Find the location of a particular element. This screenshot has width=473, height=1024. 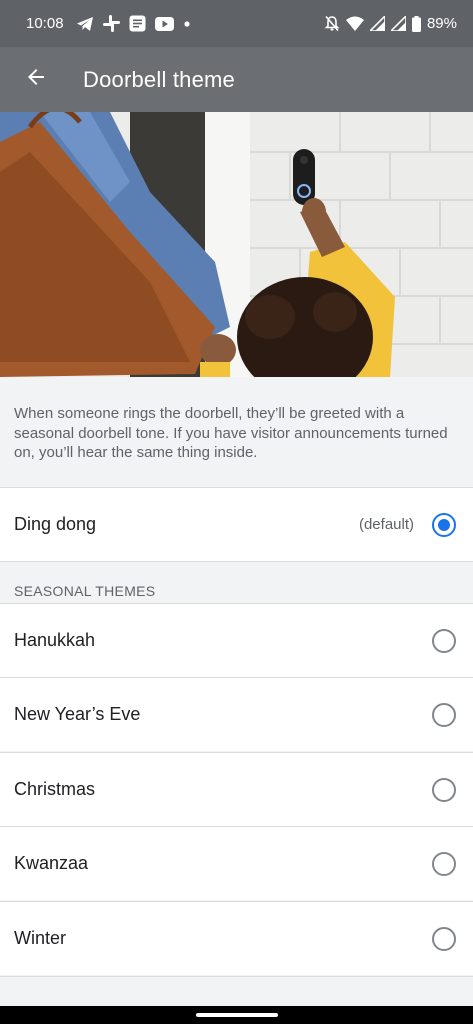

option-kwanzaa: Kwanzaa is located at coordinates (236, 863).